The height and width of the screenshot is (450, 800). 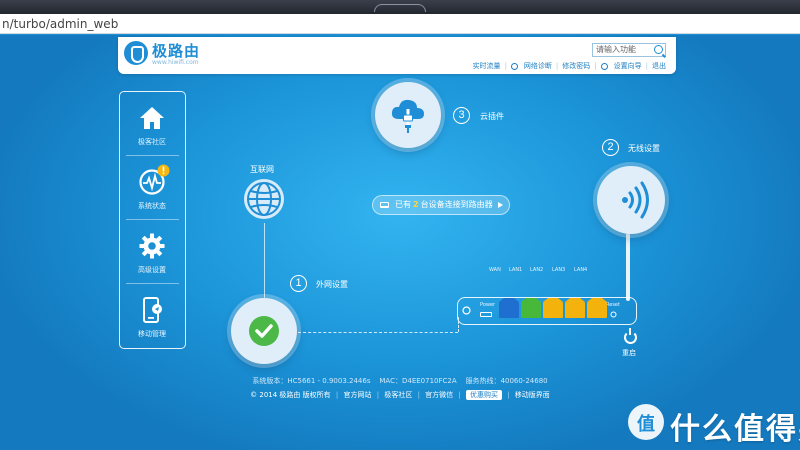 I want to click on link-setup-wizard: 设置向导, so click(x=628, y=66).